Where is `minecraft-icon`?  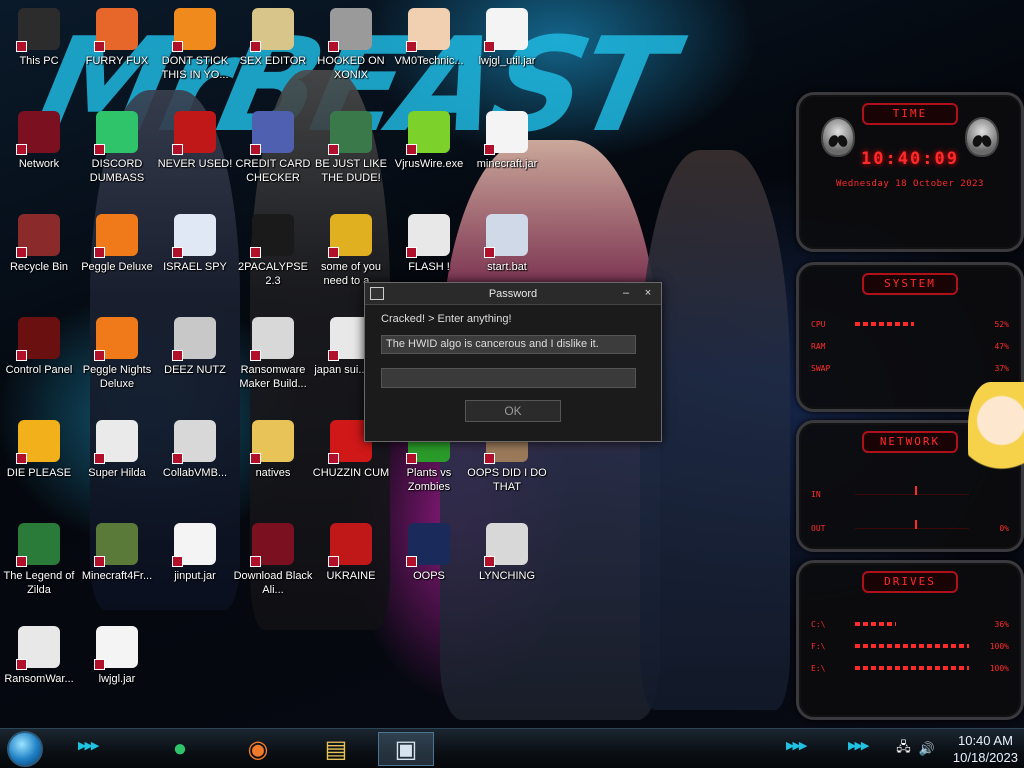
minecraft-icon is located at coordinates (116, 545).